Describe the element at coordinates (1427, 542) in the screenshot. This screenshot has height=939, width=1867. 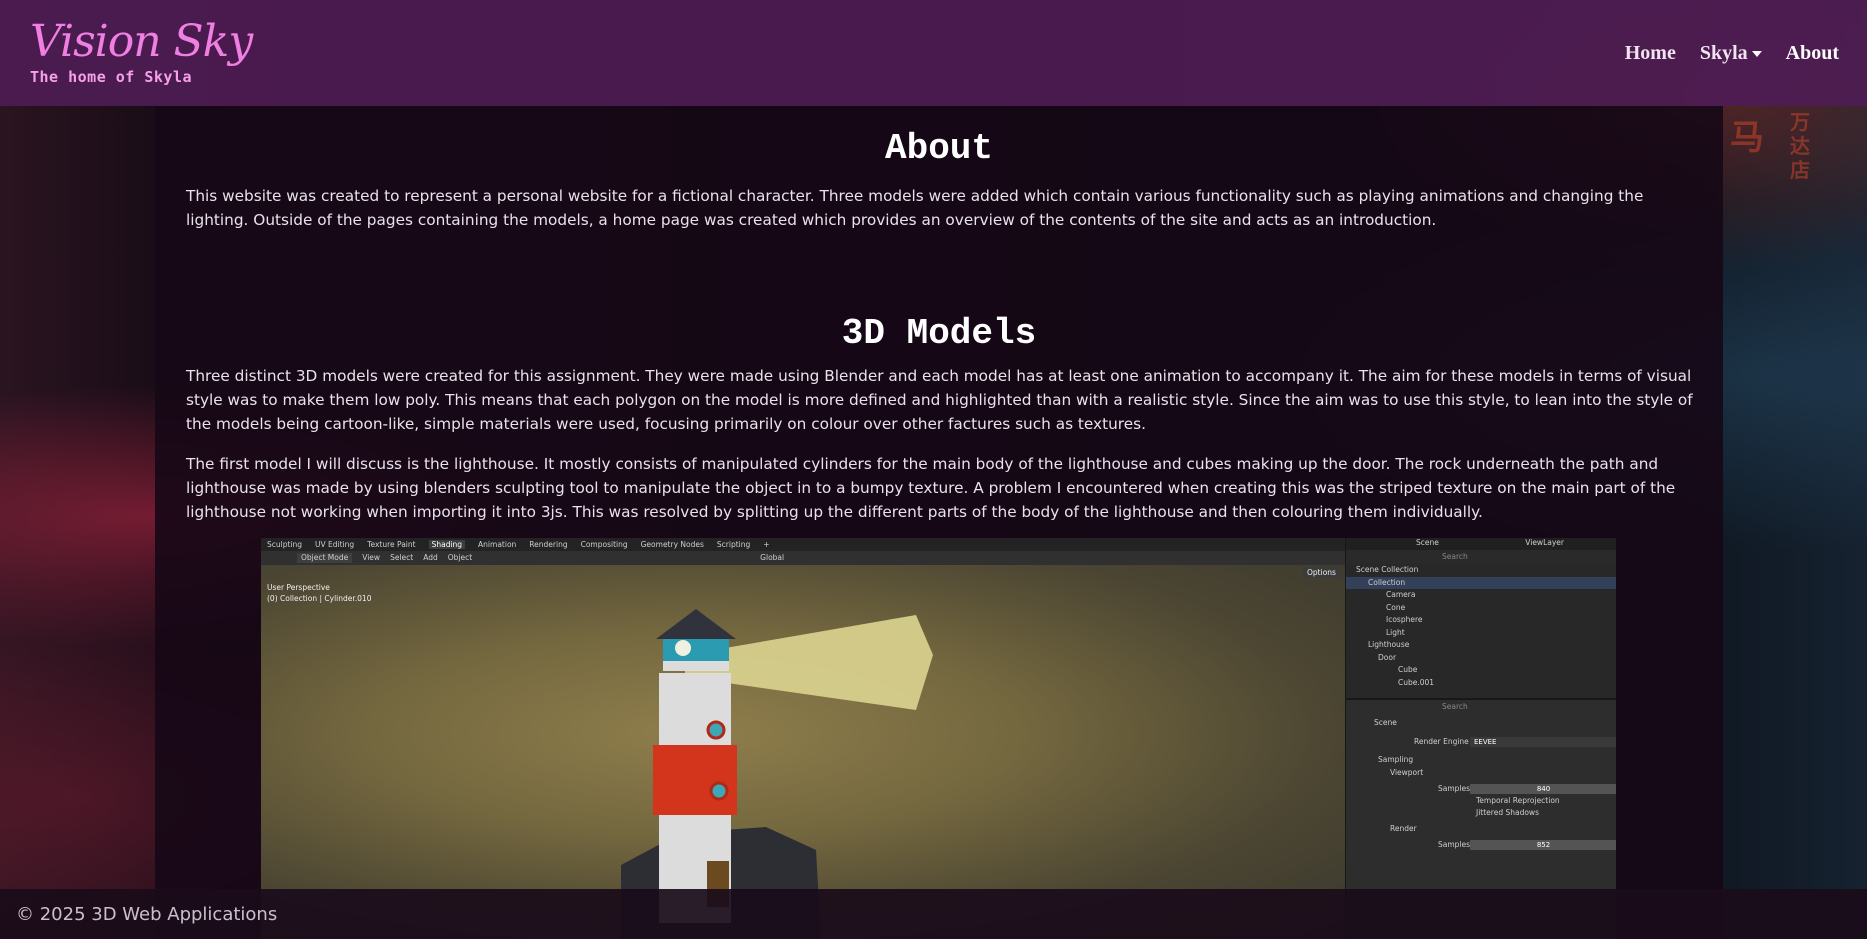
I see `scene-selector: Scene` at that location.